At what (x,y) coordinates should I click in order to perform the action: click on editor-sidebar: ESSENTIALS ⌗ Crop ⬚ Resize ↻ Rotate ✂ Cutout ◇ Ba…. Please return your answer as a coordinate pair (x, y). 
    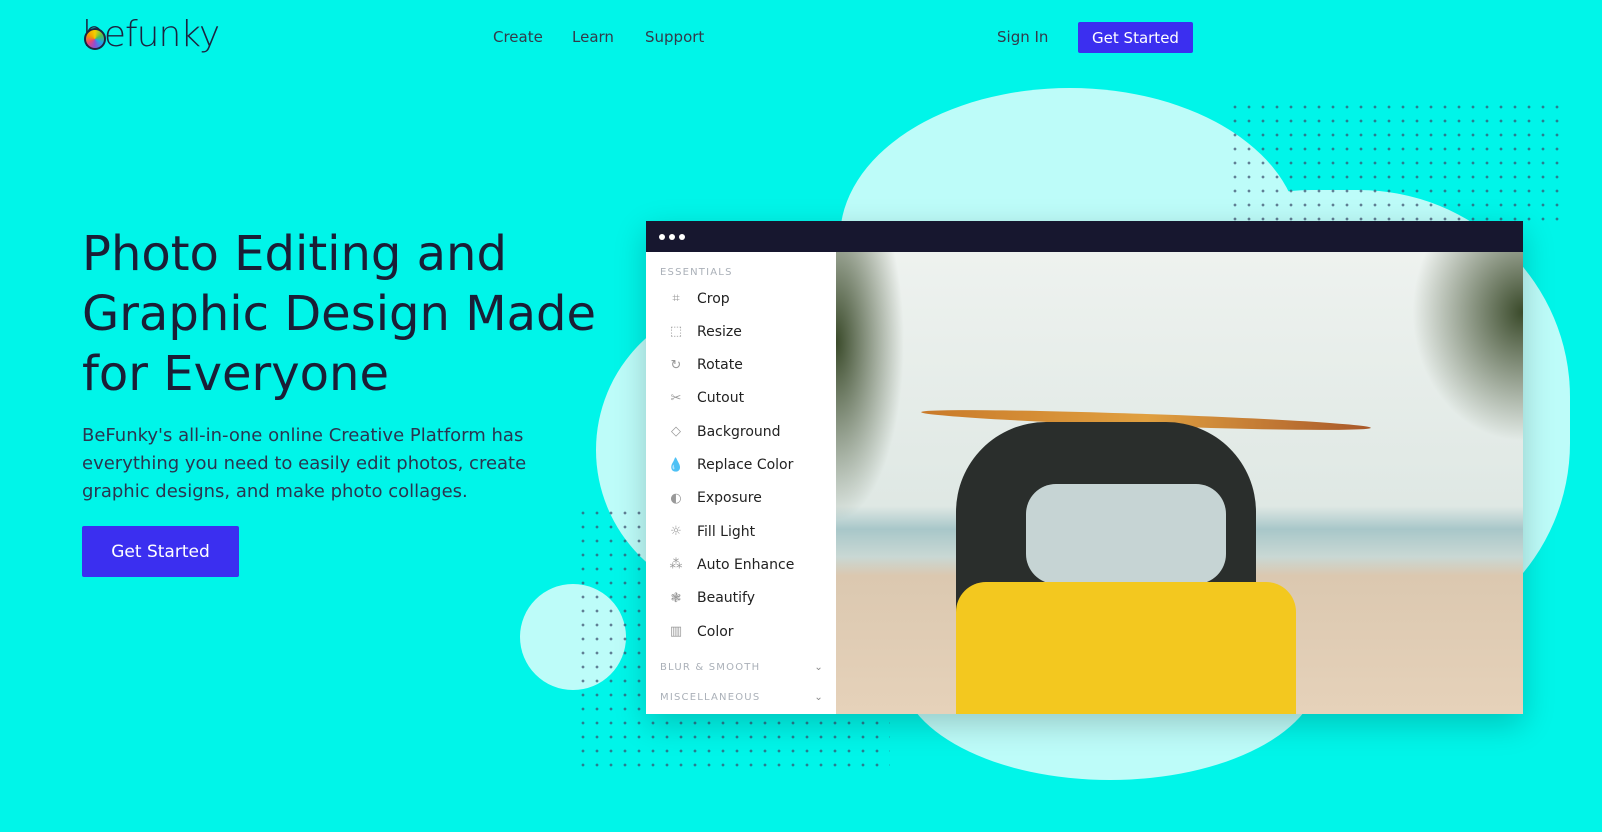
    Looking at the image, I should click on (741, 483).